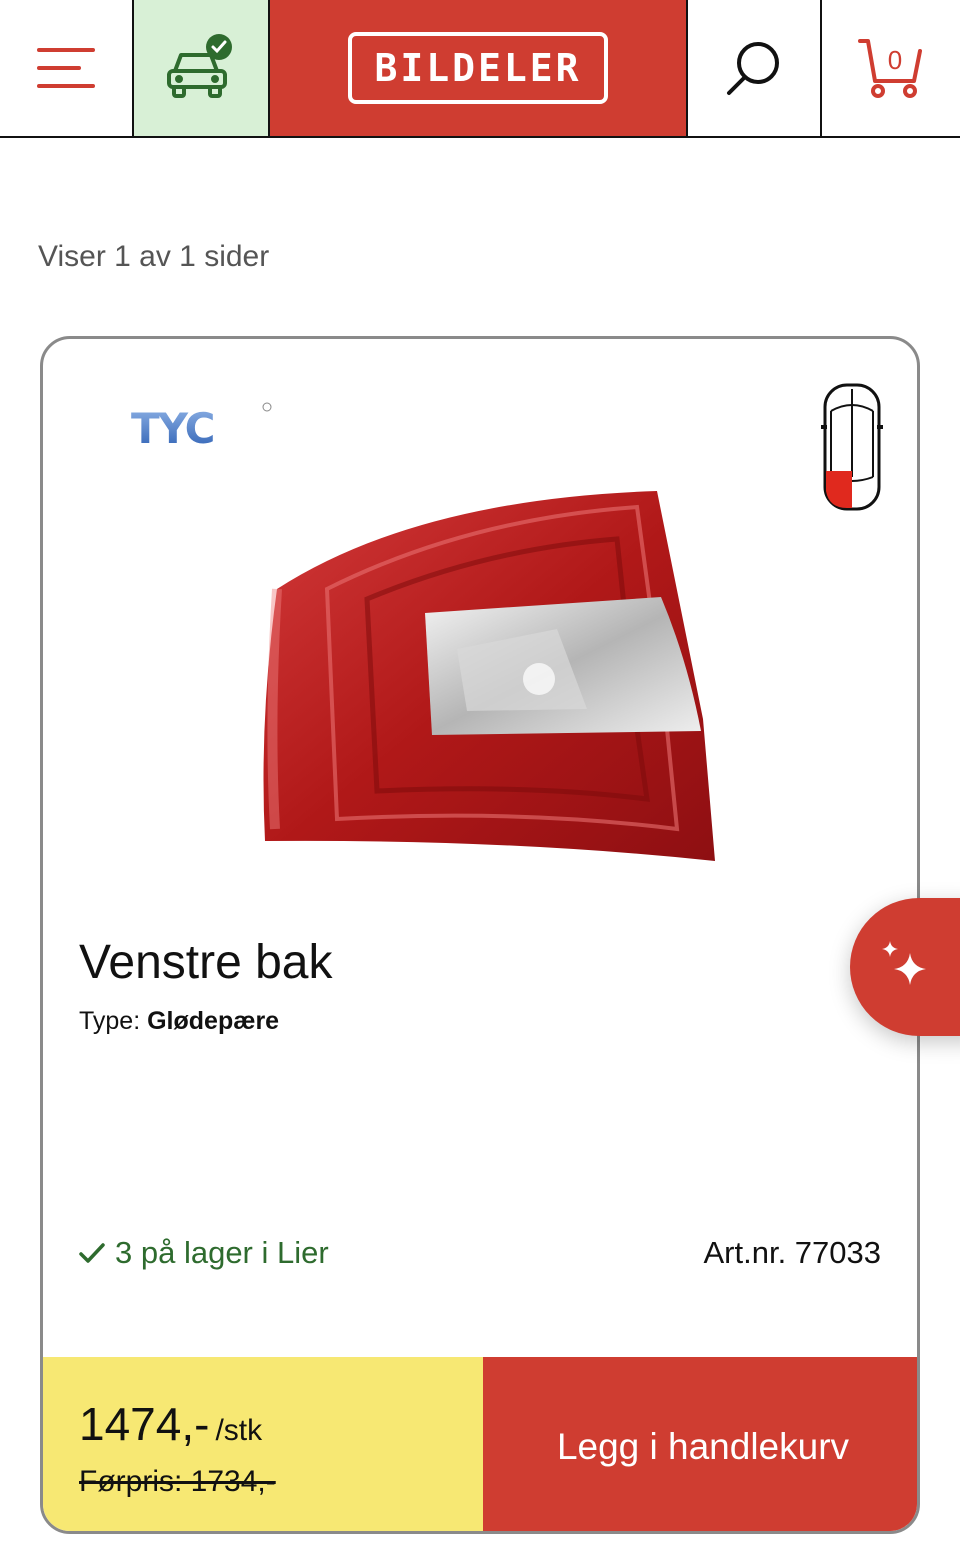 Image resolution: width=960 pixels, height=1559 pixels. What do you see at coordinates (852, 447) in the screenshot?
I see `car-position-icon` at bounding box center [852, 447].